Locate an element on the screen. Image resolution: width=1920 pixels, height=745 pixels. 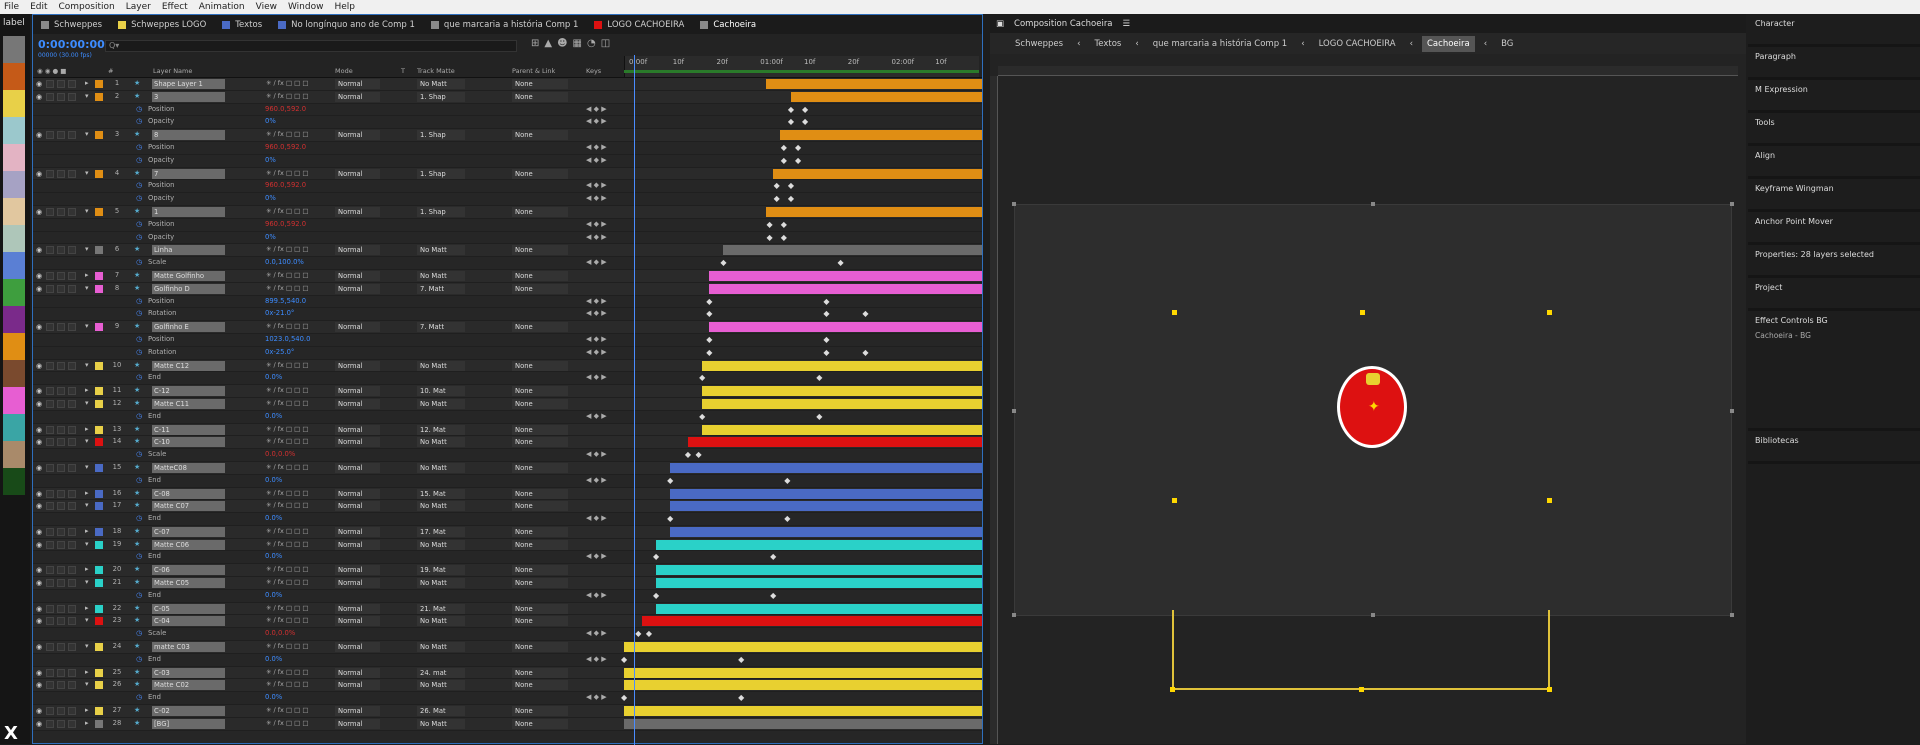
time-ruler: 0:00f 10f 20f 01:00f 10f 20f 02:00f 10f is located at coordinates (801, 66).